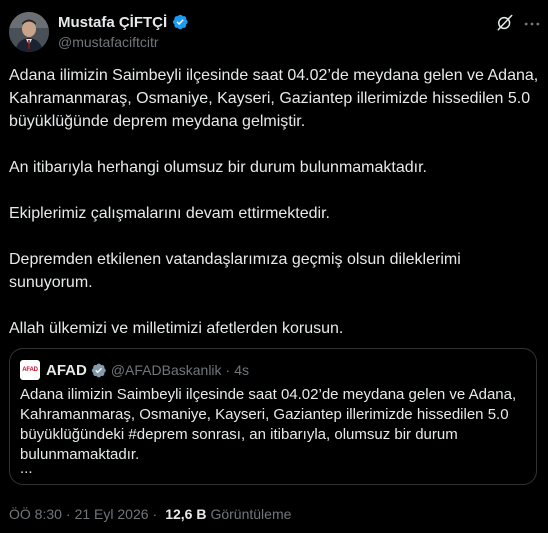  I want to click on tweet-time: ÖÖ 8:30, so click(35, 514).